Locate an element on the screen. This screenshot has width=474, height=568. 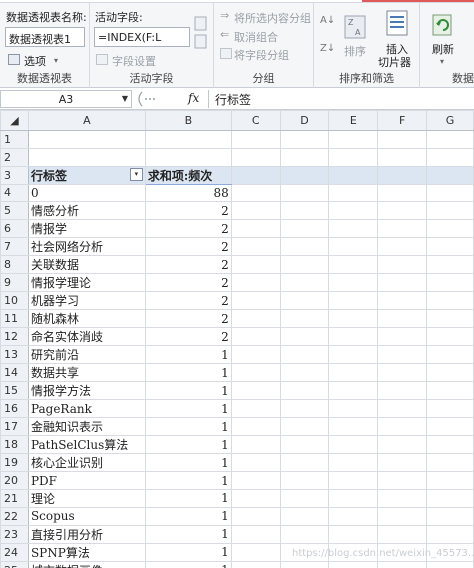
cell-a is located at coordinates (86, 139).